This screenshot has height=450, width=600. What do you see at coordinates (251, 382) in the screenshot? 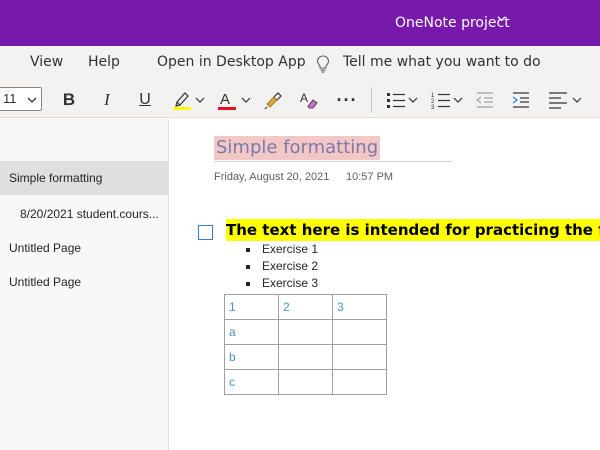
I see `table-cell: c` at bounding box center [251, 382].